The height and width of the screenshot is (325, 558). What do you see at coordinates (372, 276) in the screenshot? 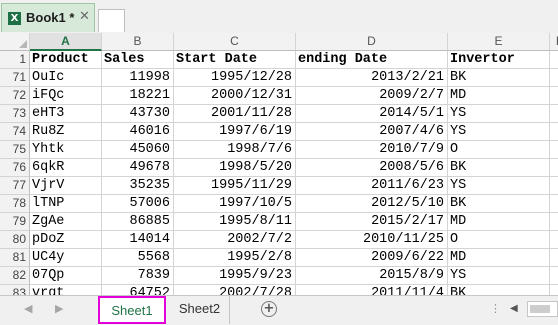
I see `ending-date-cell: 2015/8/9` at bounding box center [372, 276].